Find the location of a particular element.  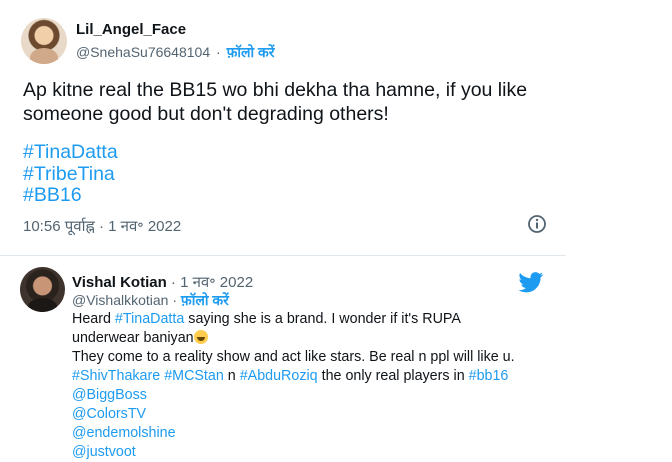

text-span: underwear baniyan is located at coordinates (133, 338).